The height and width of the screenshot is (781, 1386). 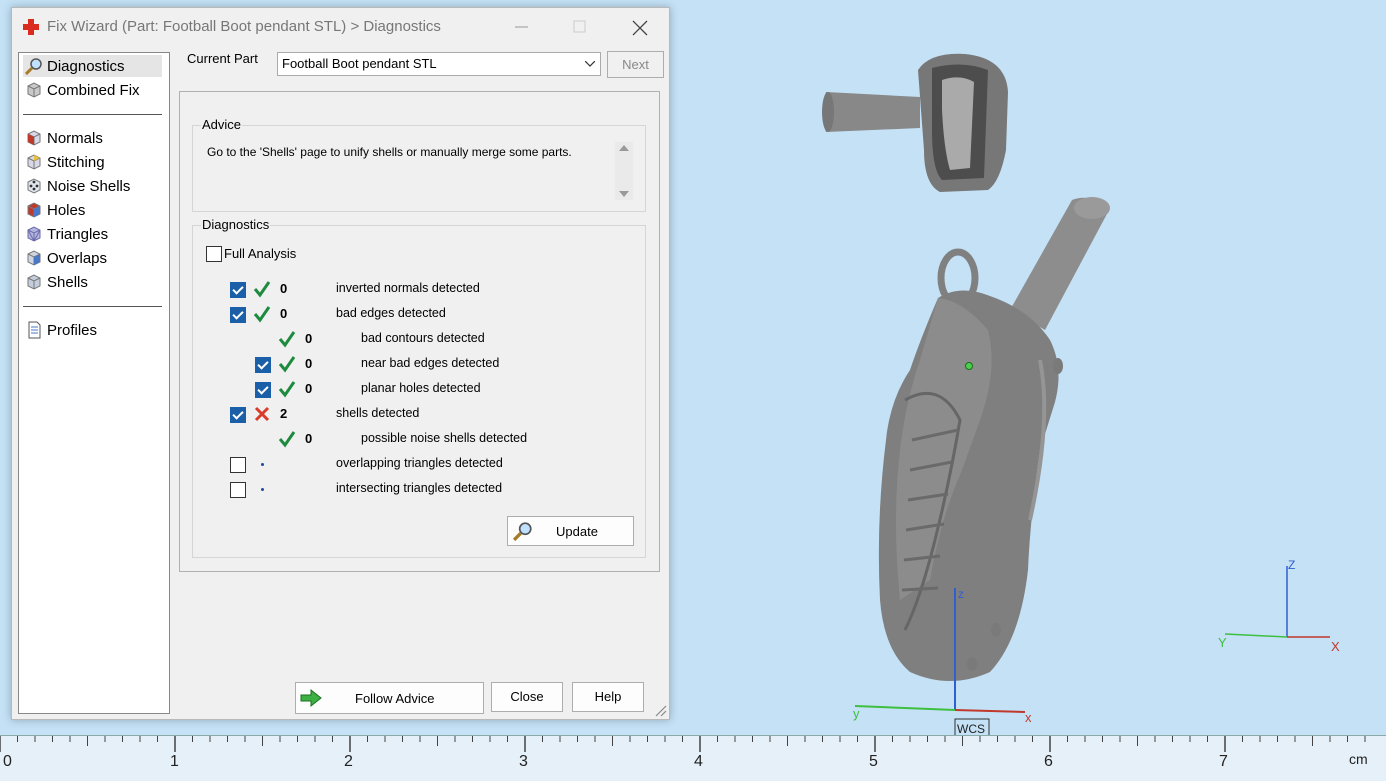 What do you see at coordinates (262, 464) in the screenshot?
I see `pending-dot-icon` at bounding box center [262, 464].